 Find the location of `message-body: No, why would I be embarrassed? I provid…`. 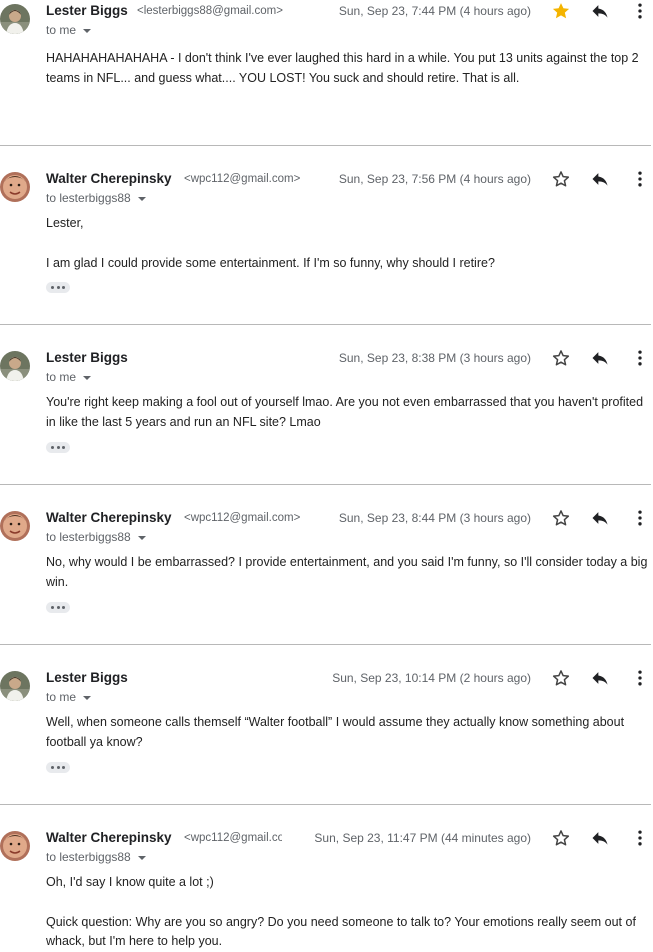

message-body: No, why would I be embarrassed? I provid… is located at coordinates (348, 572).